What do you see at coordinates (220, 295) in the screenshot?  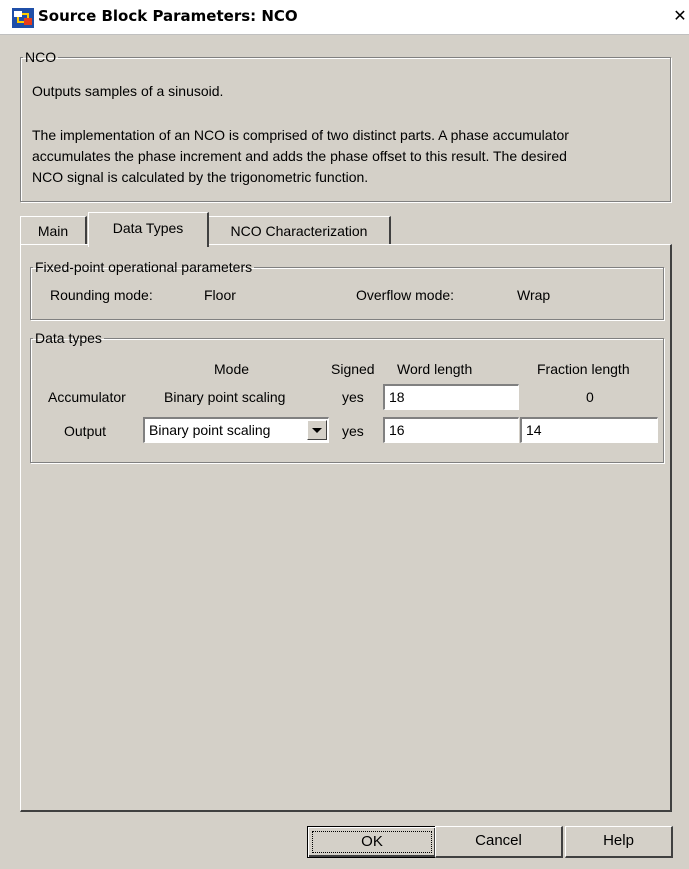 I see `rounding-mode-value: Floor` at bounding box center [220, 295].